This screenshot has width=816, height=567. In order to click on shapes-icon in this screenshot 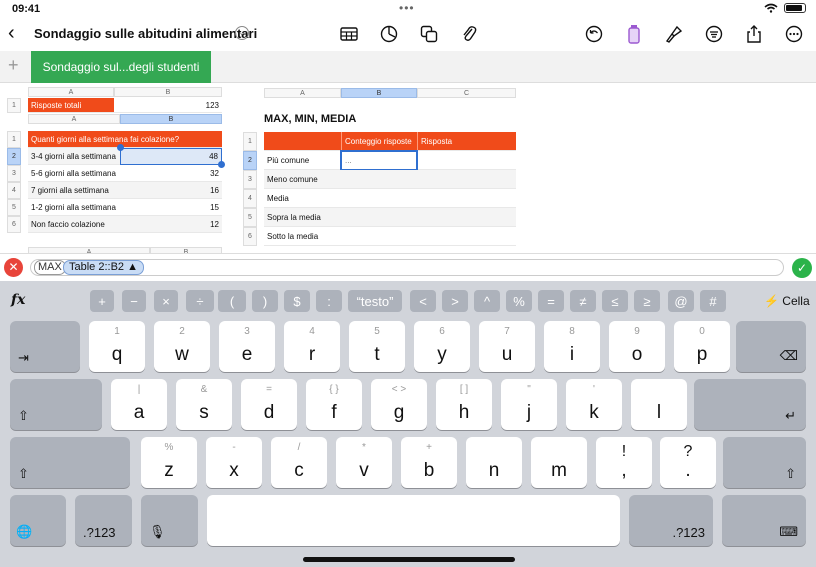, I will do `click(429, 34)`.